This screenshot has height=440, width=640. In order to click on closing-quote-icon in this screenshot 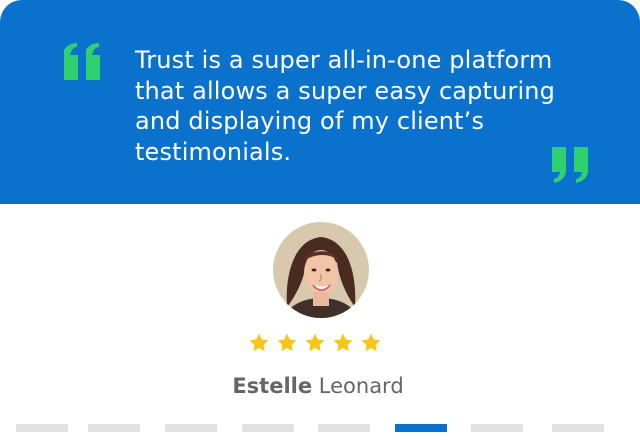, I will do `click(570, 165)`.